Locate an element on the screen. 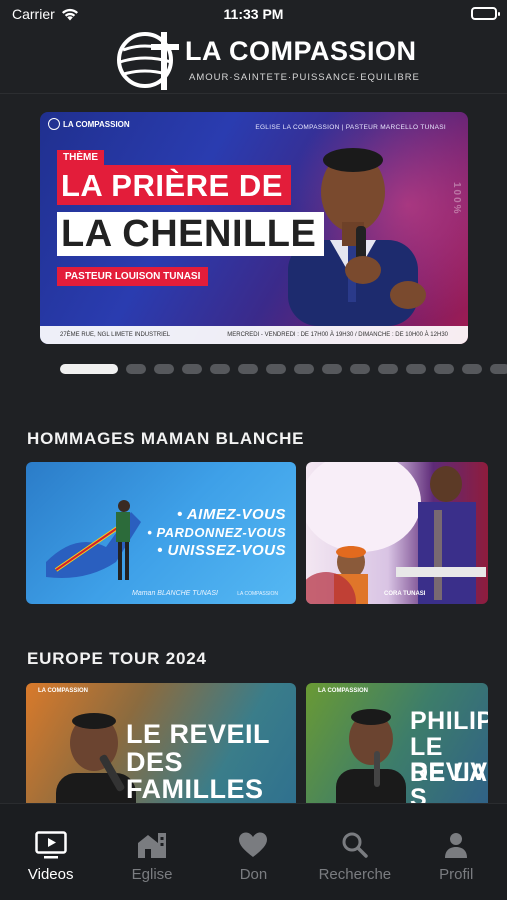 This screenshot has width=507, height=900. tribute-photo is located at coordinates (396, 533).